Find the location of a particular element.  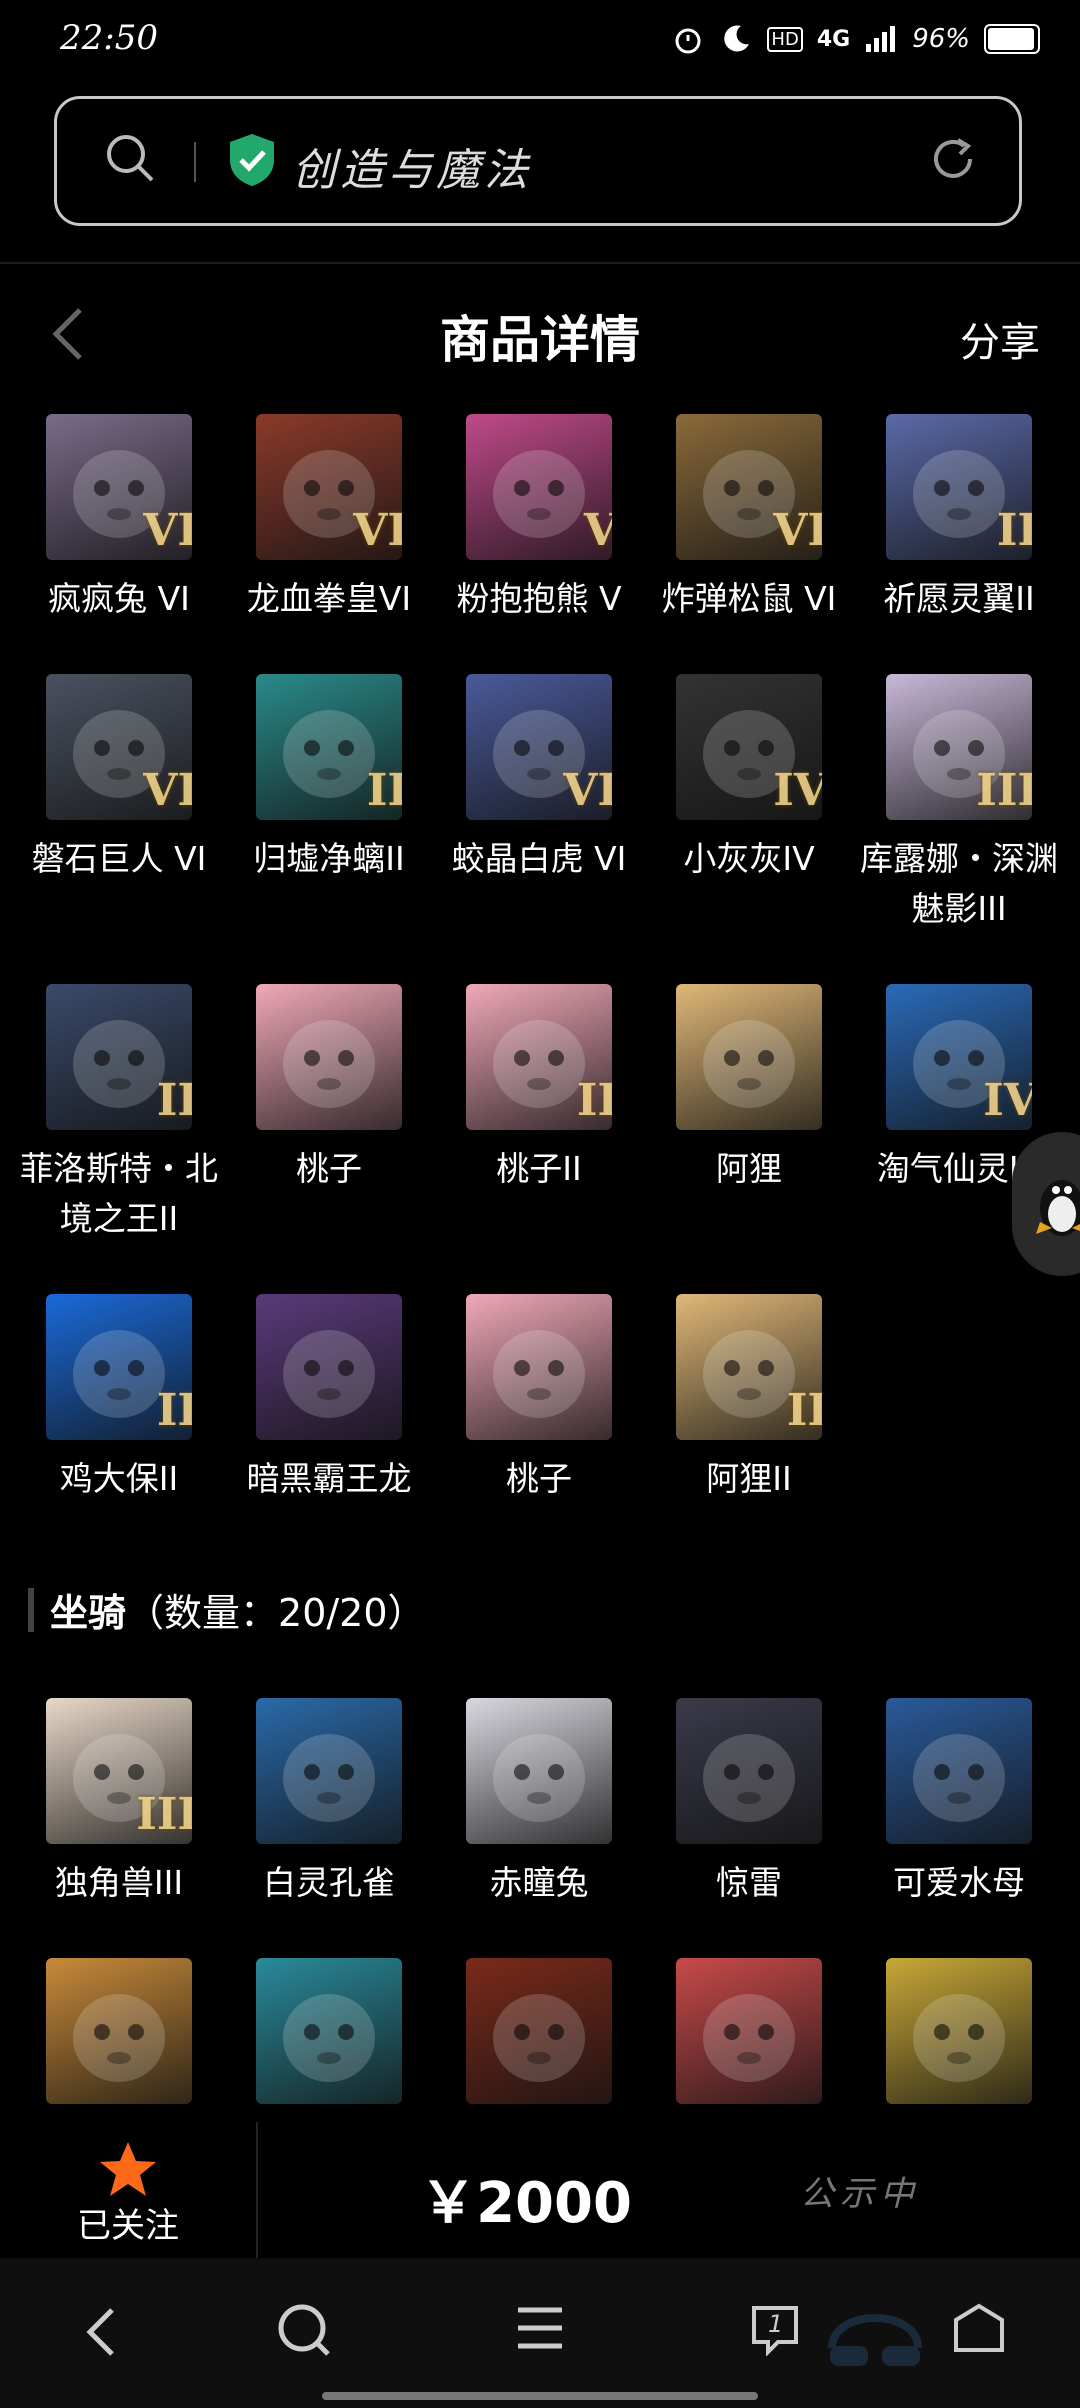

item-card: II 桃子II is located at coordinates (539, 1089).